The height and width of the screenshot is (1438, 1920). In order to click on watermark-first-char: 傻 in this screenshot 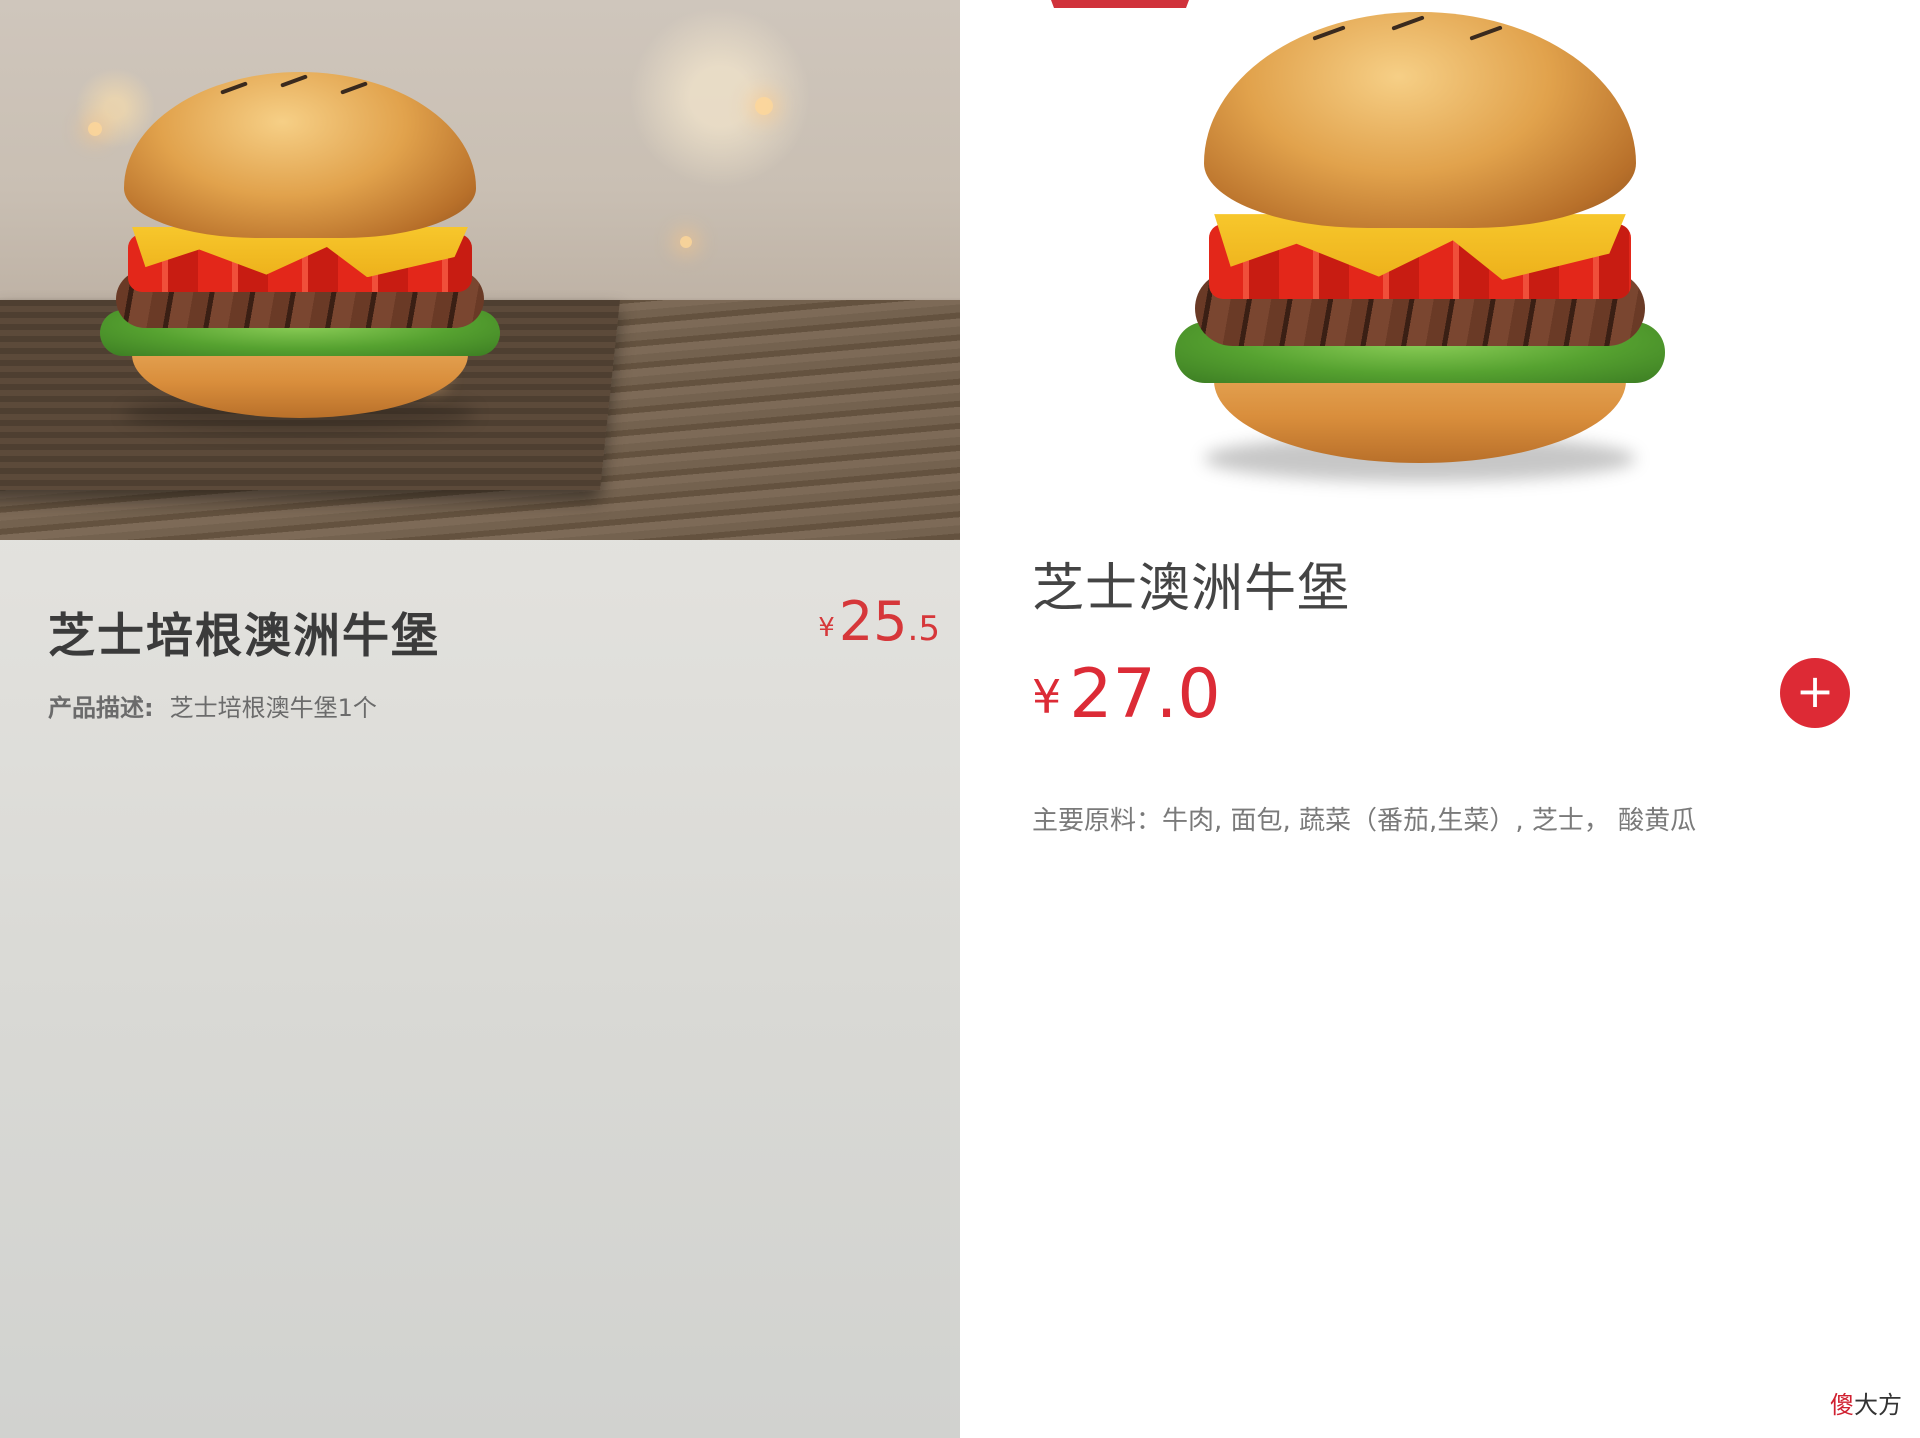, I will do `click(1842, 1405)`.